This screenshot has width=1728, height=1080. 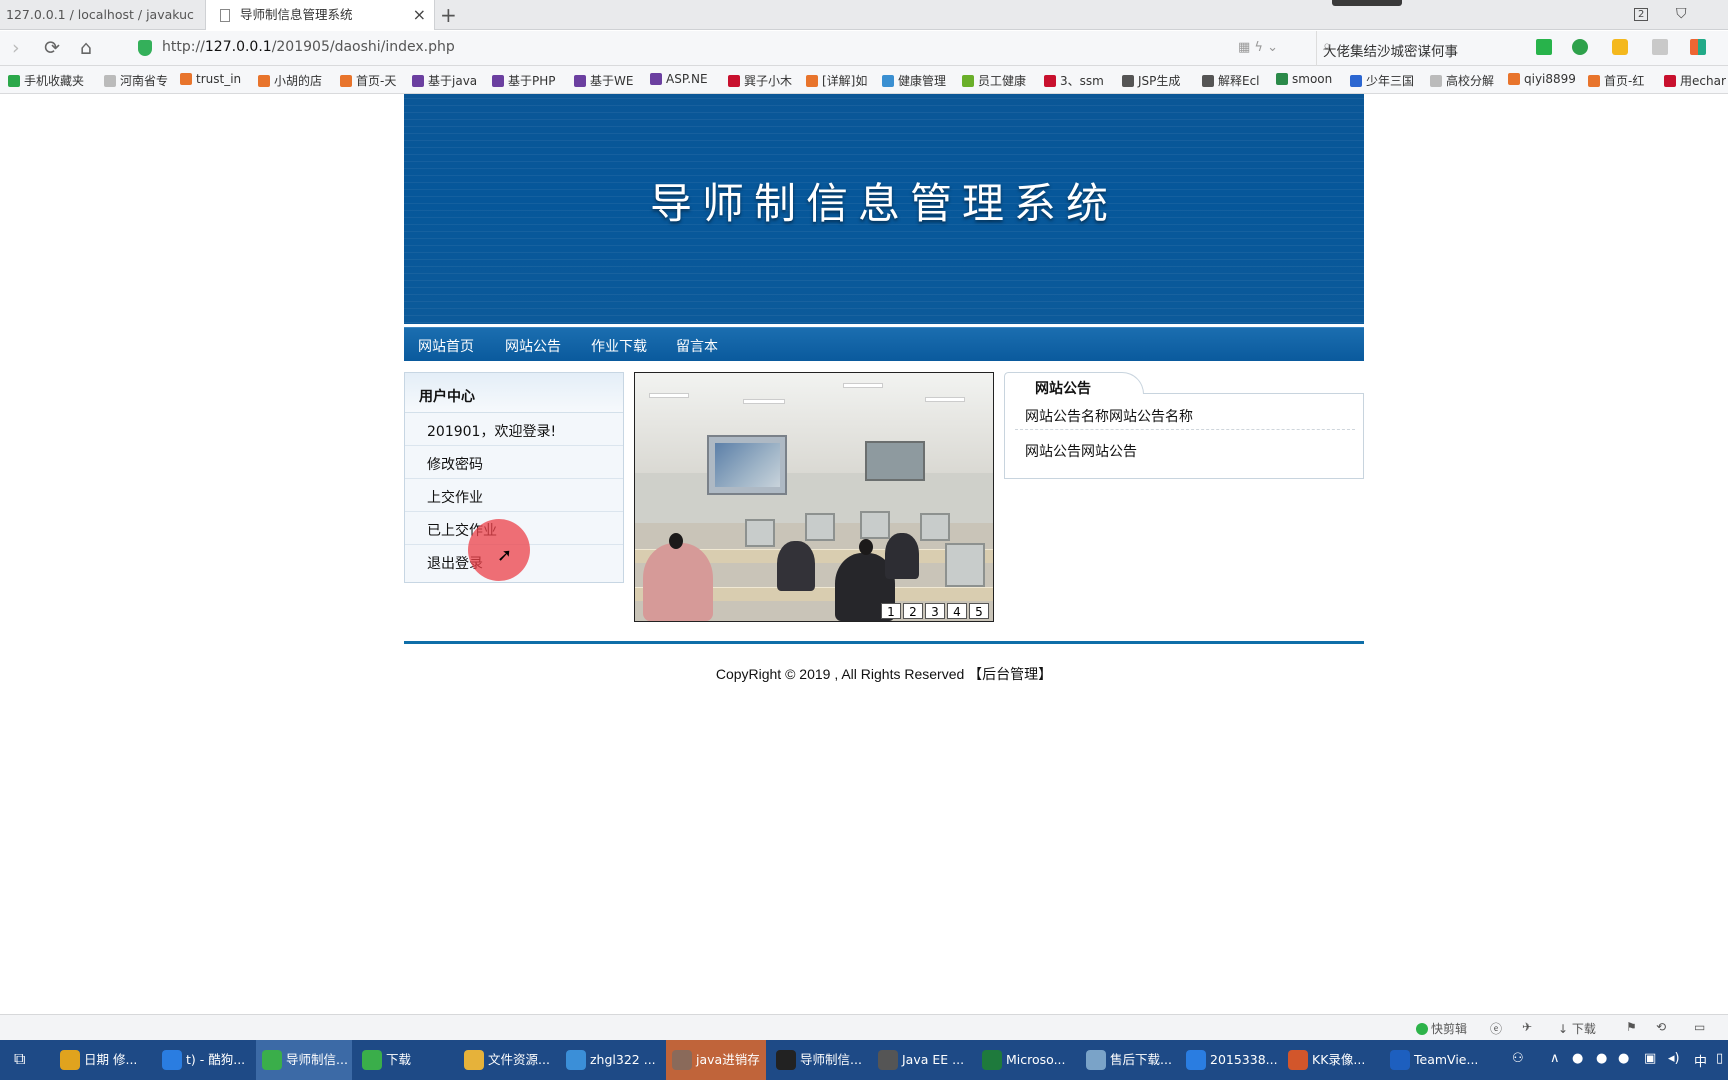 What do you see at coordinates (1462, 80) in the screenshot?
I see `bookmark-item: 高校分解` at bounding box center [1462, 80].